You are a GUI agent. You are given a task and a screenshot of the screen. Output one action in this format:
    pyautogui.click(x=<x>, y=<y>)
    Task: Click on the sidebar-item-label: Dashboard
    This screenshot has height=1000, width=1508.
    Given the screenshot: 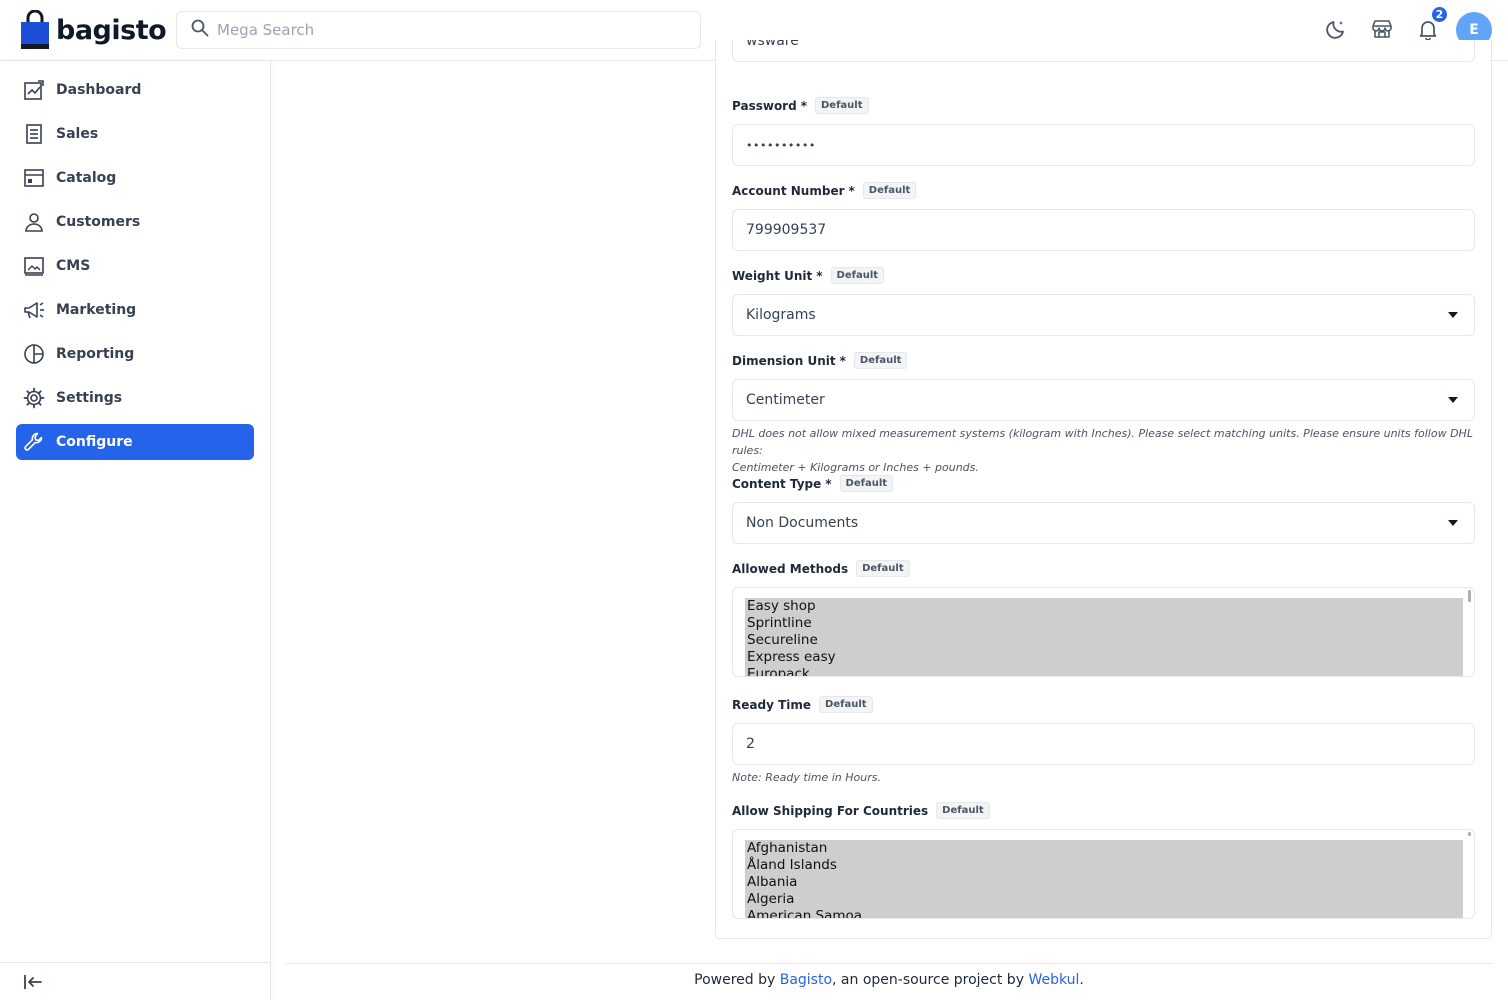 What is the action you would take?
    pyautogui.click(x=99, y=90)
    